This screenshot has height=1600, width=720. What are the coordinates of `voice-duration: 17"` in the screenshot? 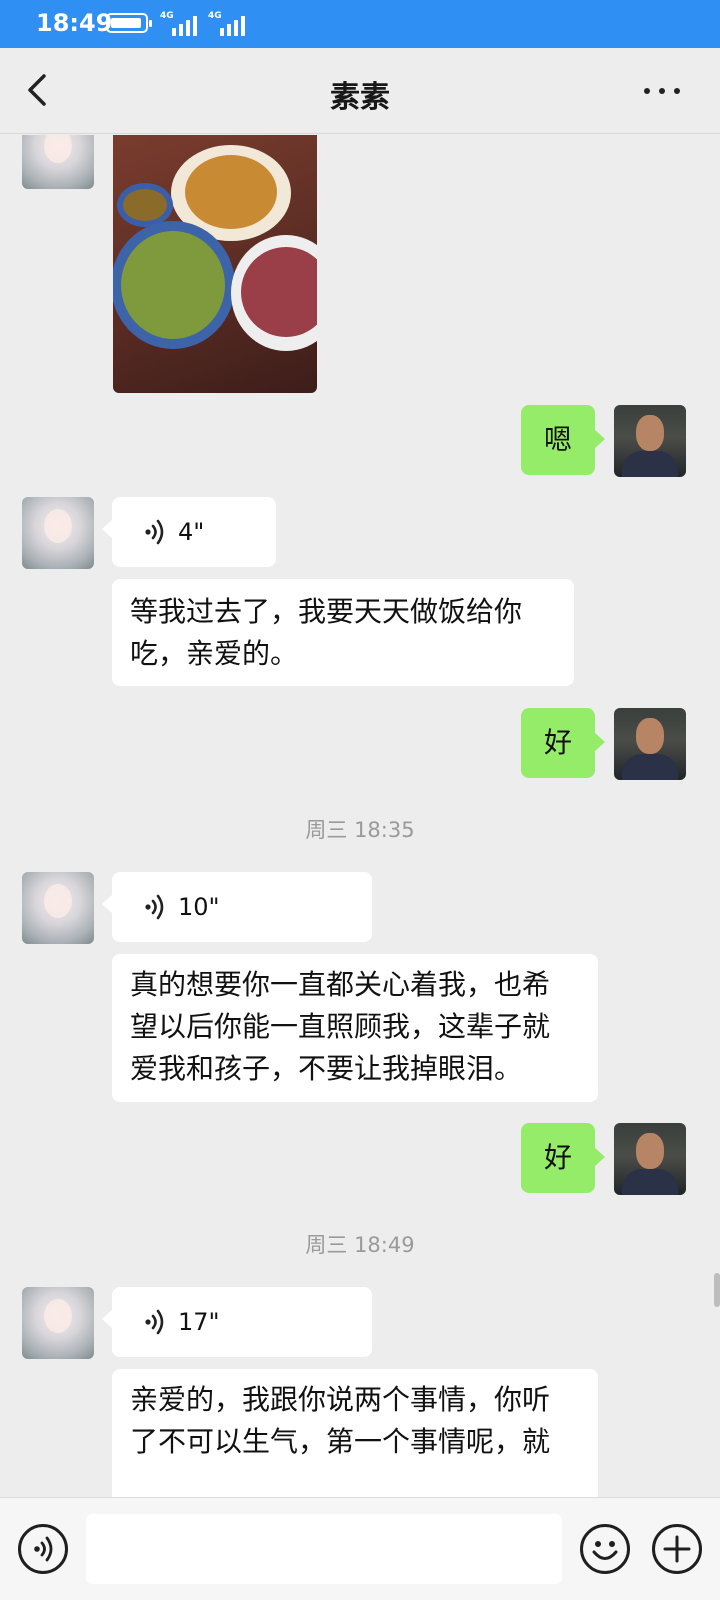 It's located at (199, 1322).